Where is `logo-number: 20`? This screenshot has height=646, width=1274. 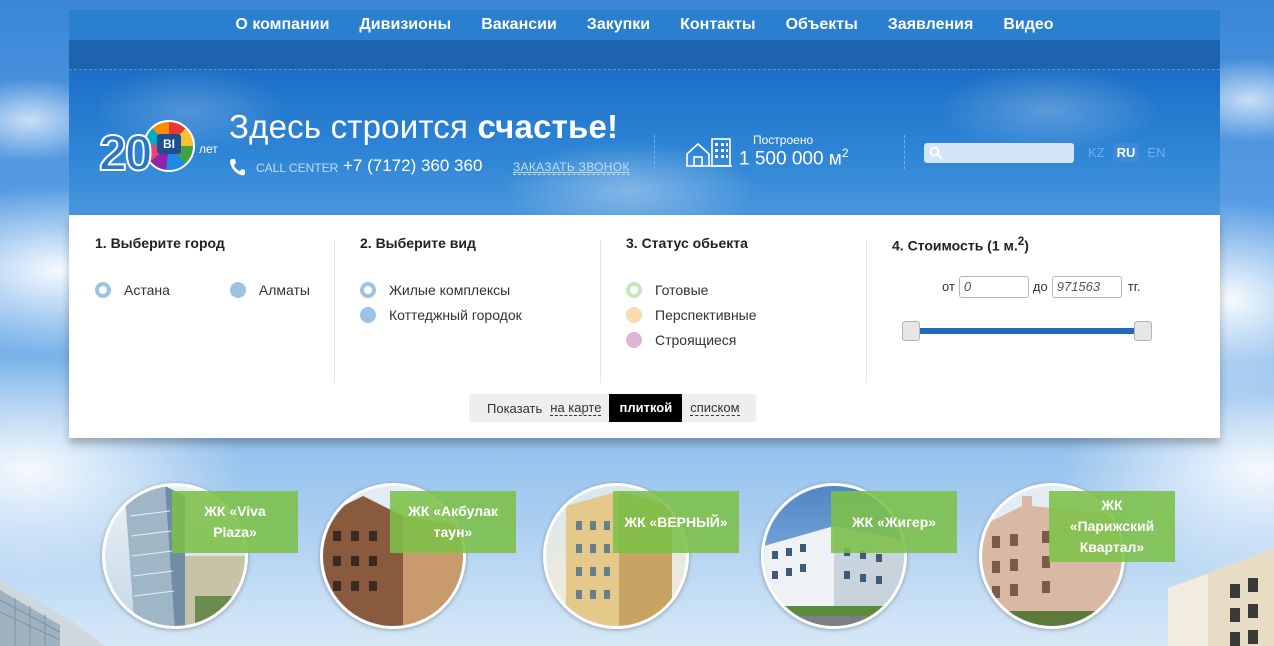 logo-number: 20 is located at coordinates (126, 153).